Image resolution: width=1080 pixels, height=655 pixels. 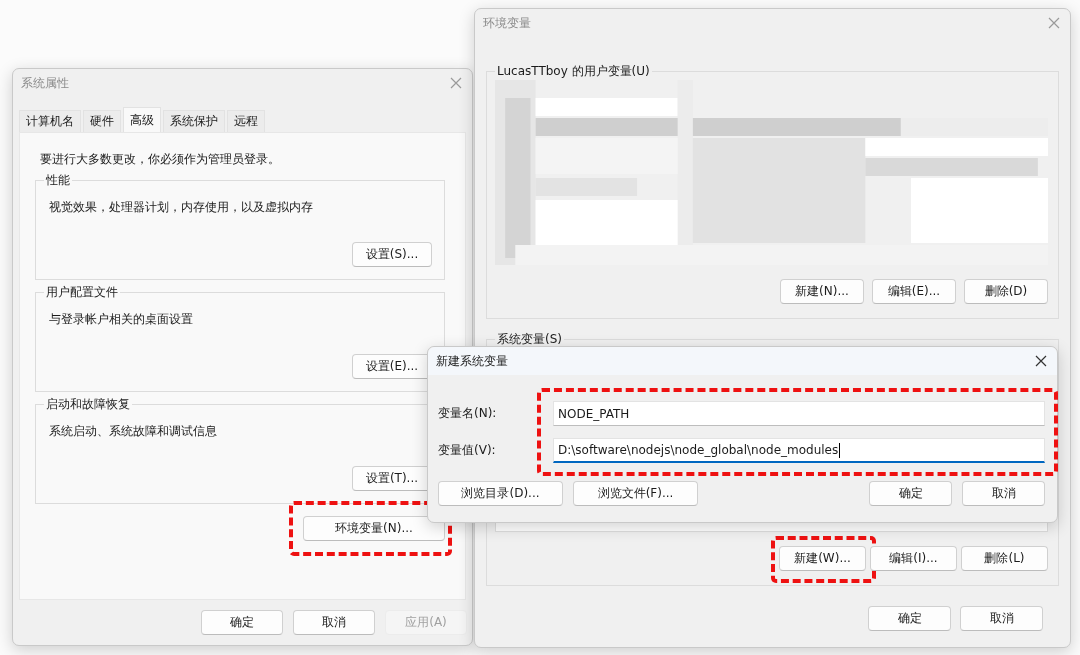 What do you see at coordinates (799, 450) in the screenshot?
I see `input-field: D:\software\nodejs\node_global\node_modules` at bounding box center [799, 450].